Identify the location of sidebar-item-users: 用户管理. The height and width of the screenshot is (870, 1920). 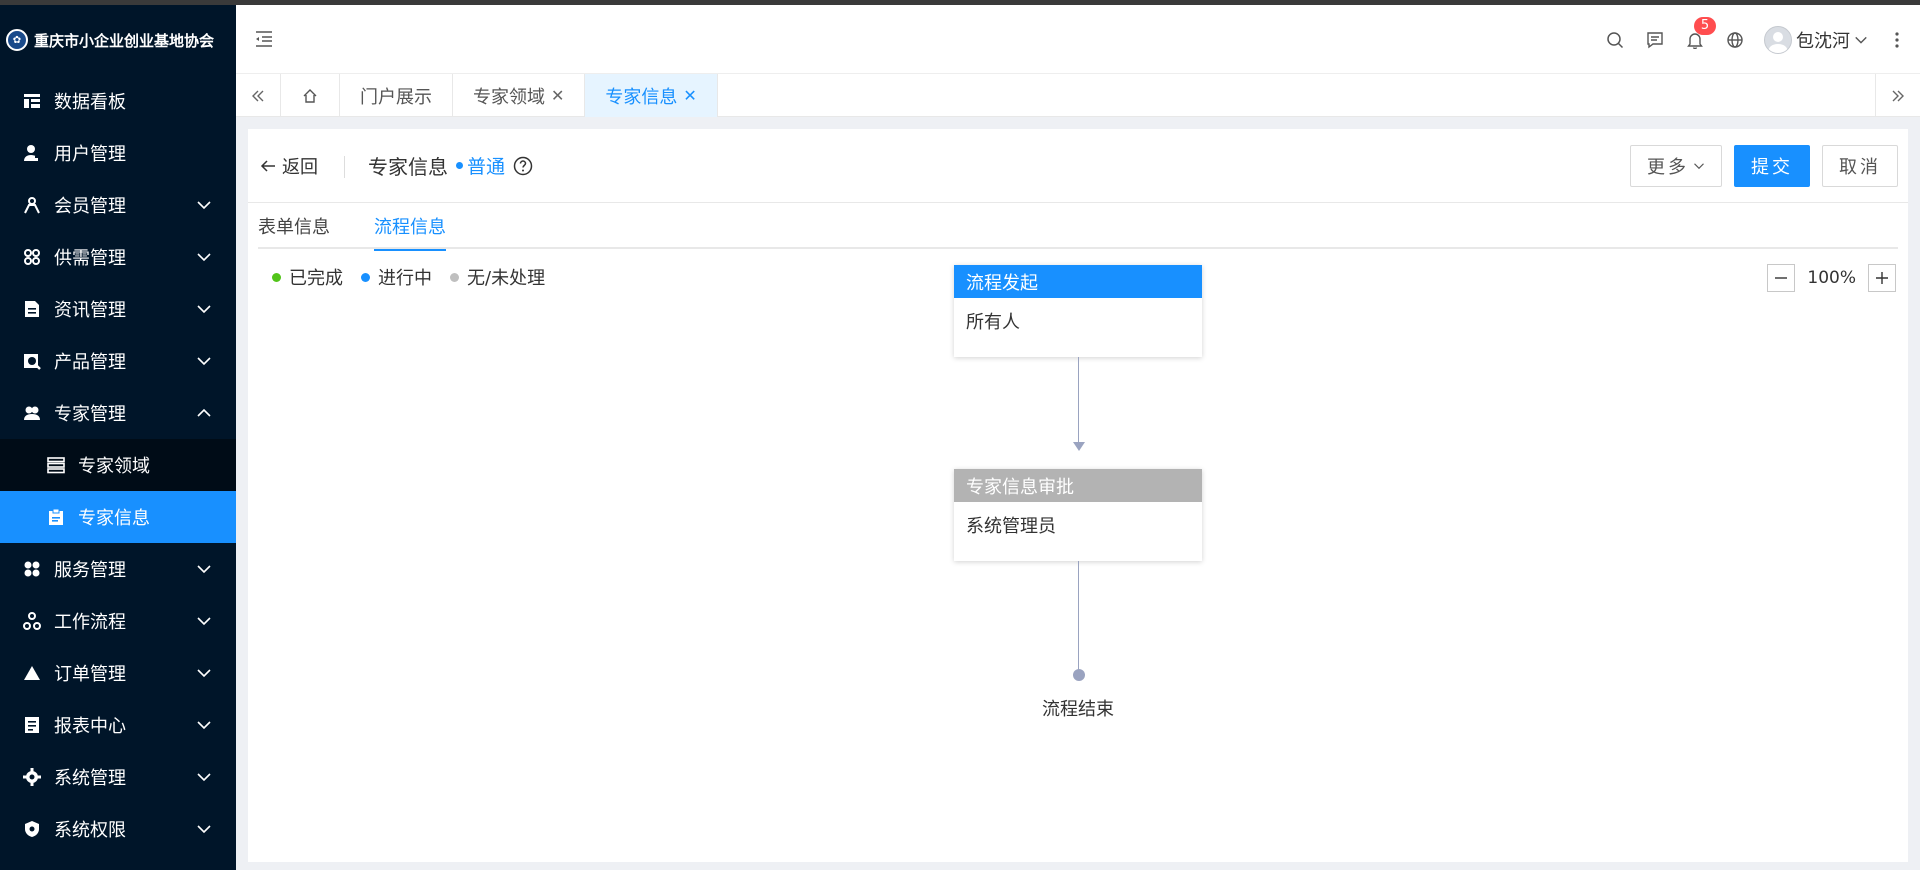
(118, 153).